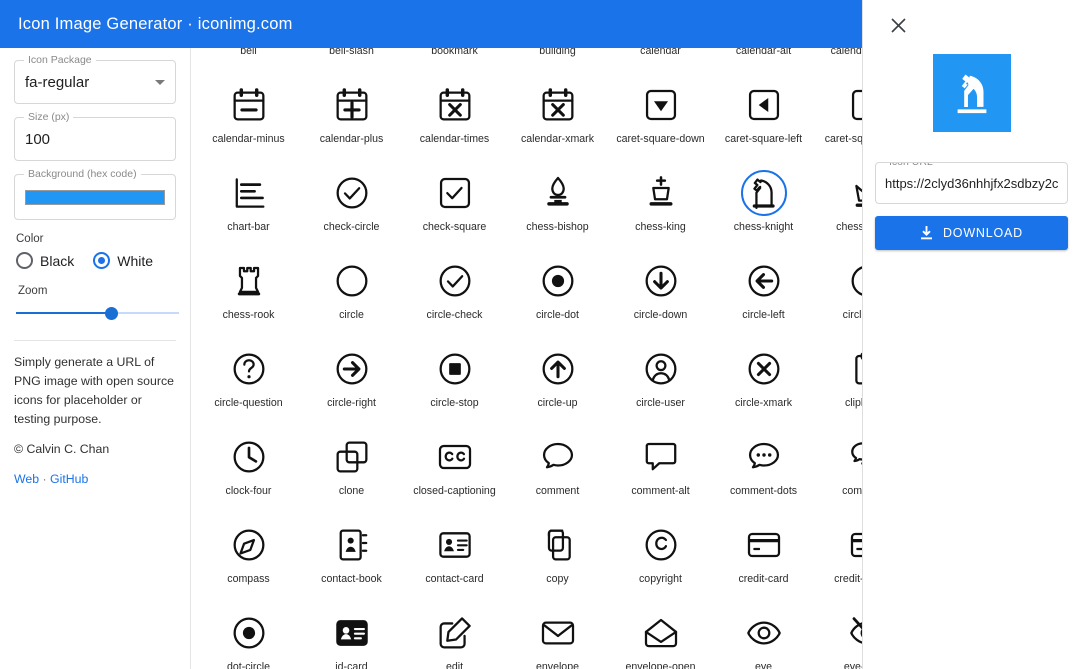 The width and height of the screenshot is (1080, 669). I want to click on circle-question-icon, so click(249, 369).